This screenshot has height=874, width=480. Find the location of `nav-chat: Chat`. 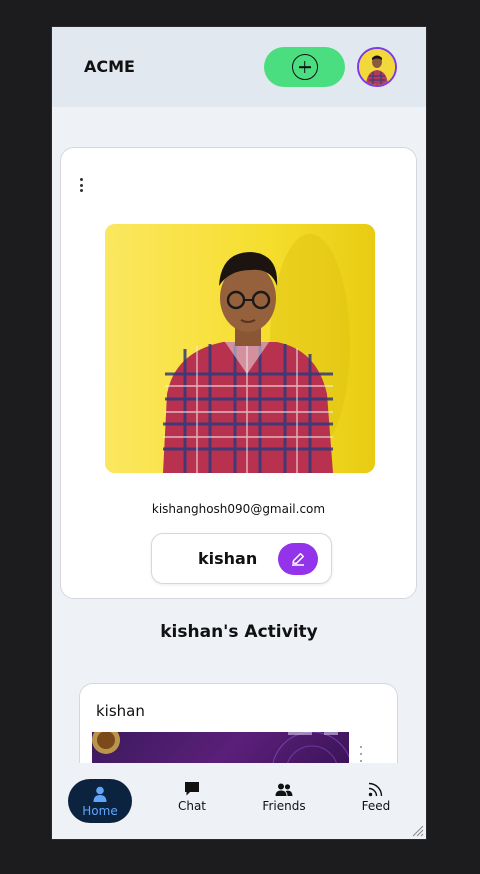

nav-chat: Chat is located at coordinates (192, 801).